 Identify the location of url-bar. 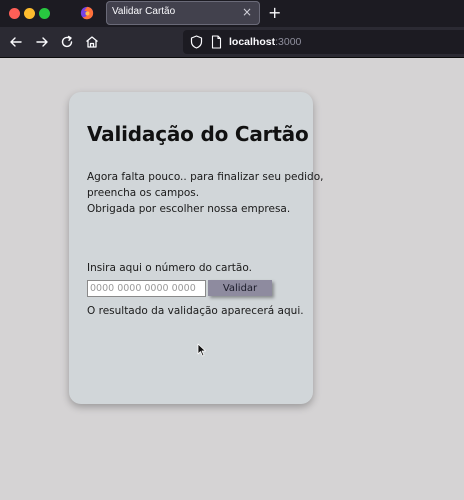
(323, 42).